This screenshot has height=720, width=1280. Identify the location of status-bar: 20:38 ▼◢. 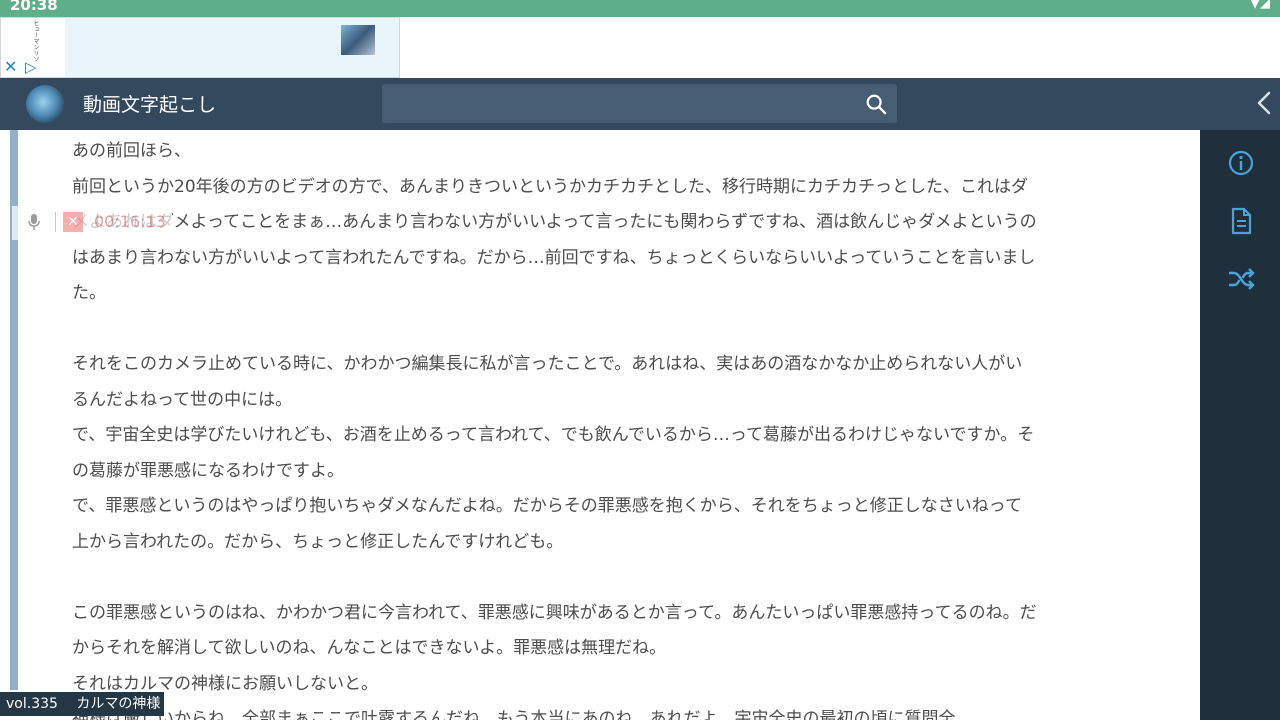
(640, 8).